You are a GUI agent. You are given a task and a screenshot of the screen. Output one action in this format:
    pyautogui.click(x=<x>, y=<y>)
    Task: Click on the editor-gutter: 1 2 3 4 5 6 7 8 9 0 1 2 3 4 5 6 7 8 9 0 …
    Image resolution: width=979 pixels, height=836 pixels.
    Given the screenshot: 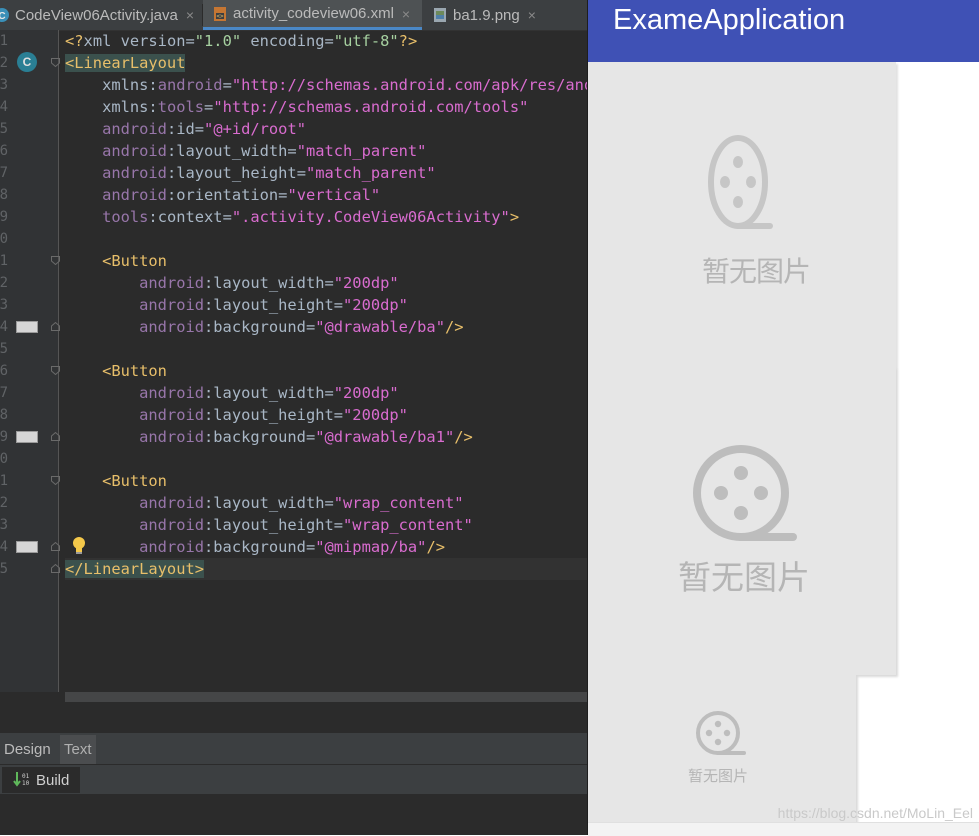 What is the action you would take?
    pyautogui.click(x=30, y=361)
    